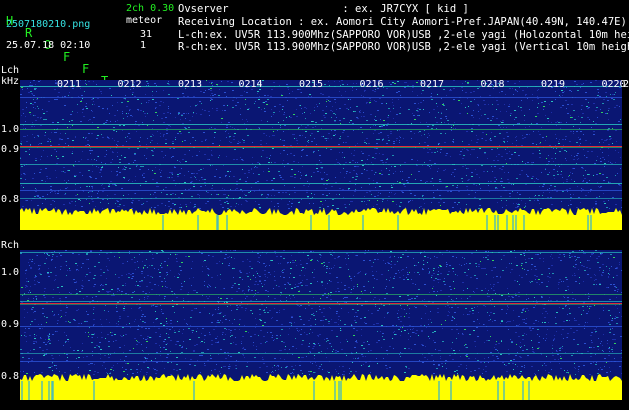  I want to click on lch-ytick: 0.9, so click(10, 149).